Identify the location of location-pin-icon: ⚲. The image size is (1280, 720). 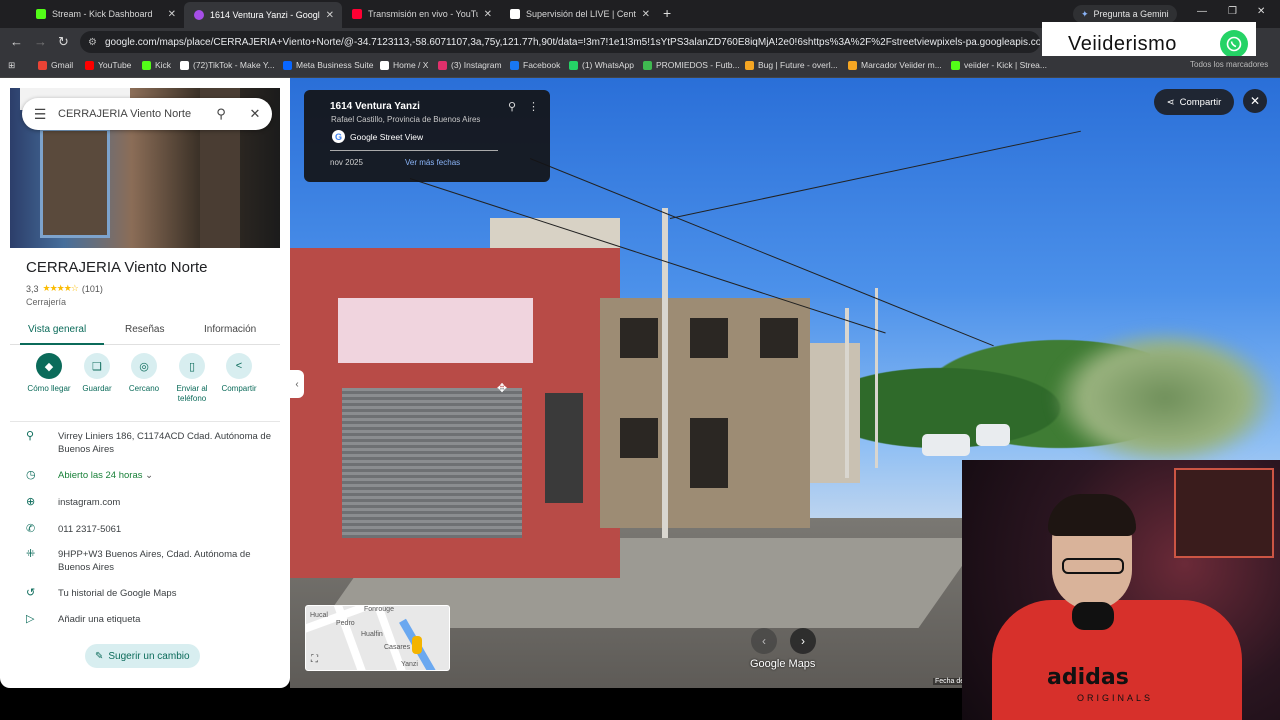
(512, 106).